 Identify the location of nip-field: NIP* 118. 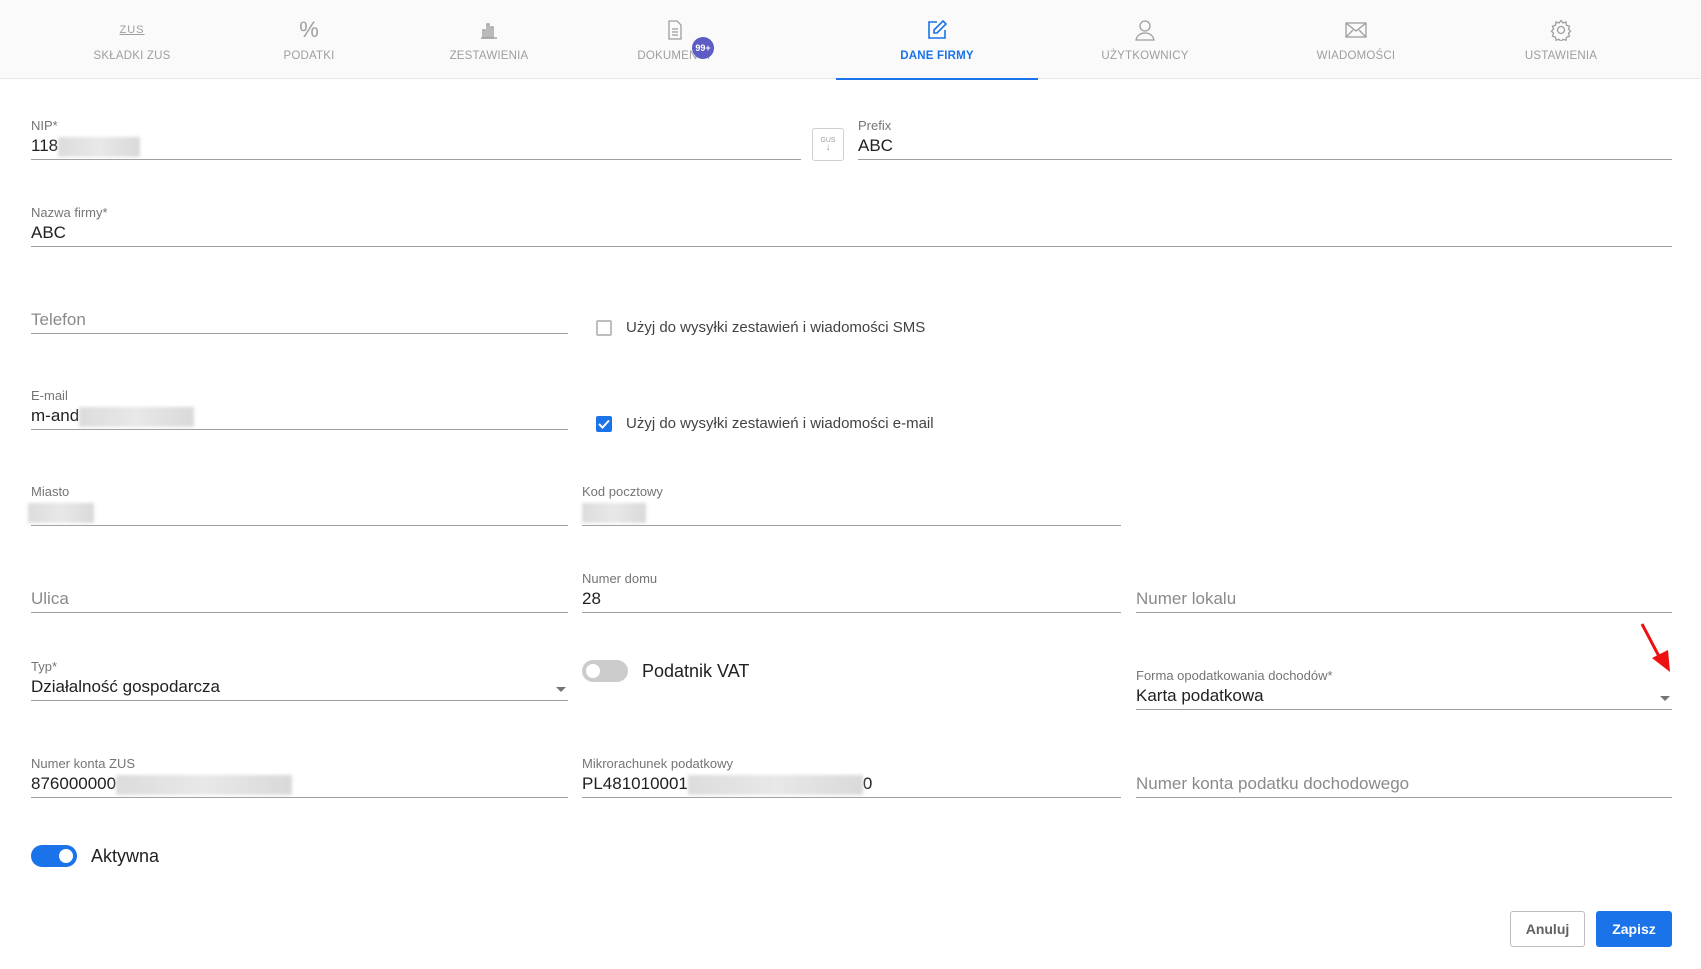
(416, 139).